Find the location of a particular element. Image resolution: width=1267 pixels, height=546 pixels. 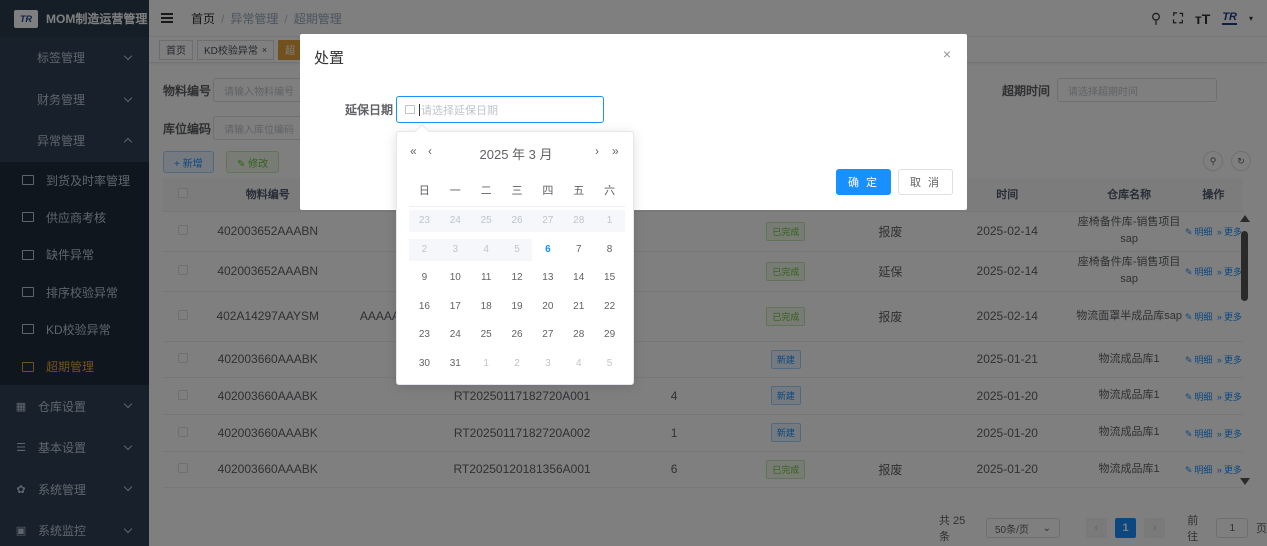

close-icon: × is located at coordinates (947, 54).